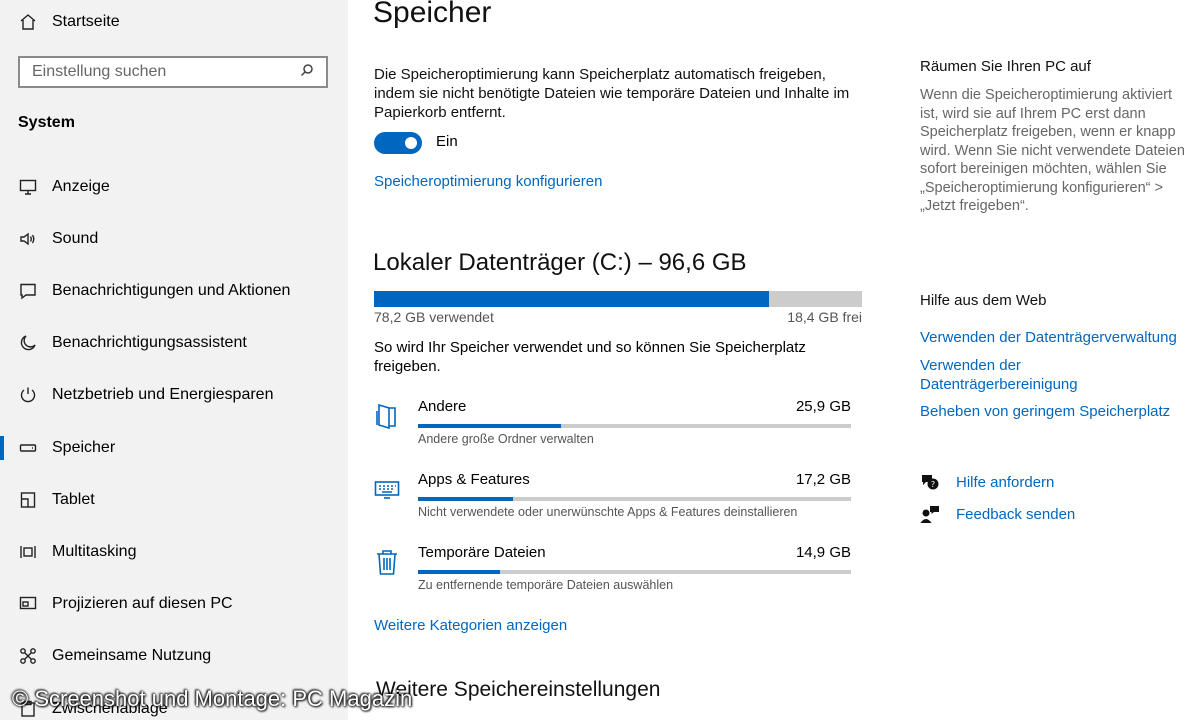 The height and width of the screenshot is (721, 1200). Describe the element at coordinates (46, 122) in the screenshot. I see `sidebar-section-title: System` at that location.